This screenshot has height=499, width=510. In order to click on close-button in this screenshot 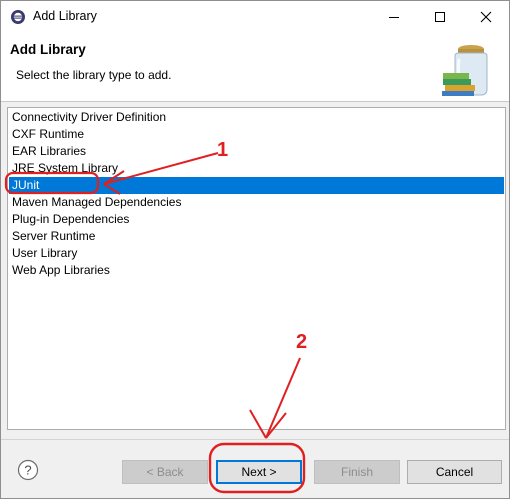, I will do `click(486, 17)`.